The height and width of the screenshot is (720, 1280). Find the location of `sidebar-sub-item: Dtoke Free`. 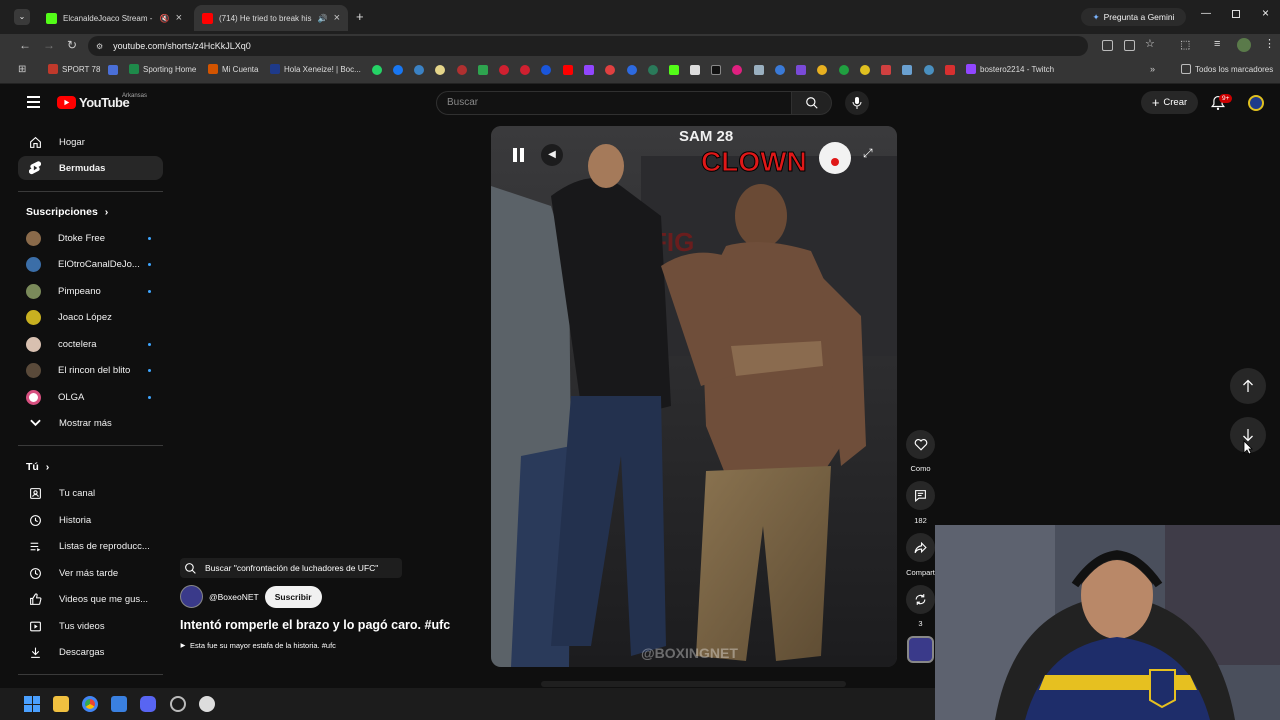

sidebar-sub-item: Dtoke Free is located at coordinates (90, 238).